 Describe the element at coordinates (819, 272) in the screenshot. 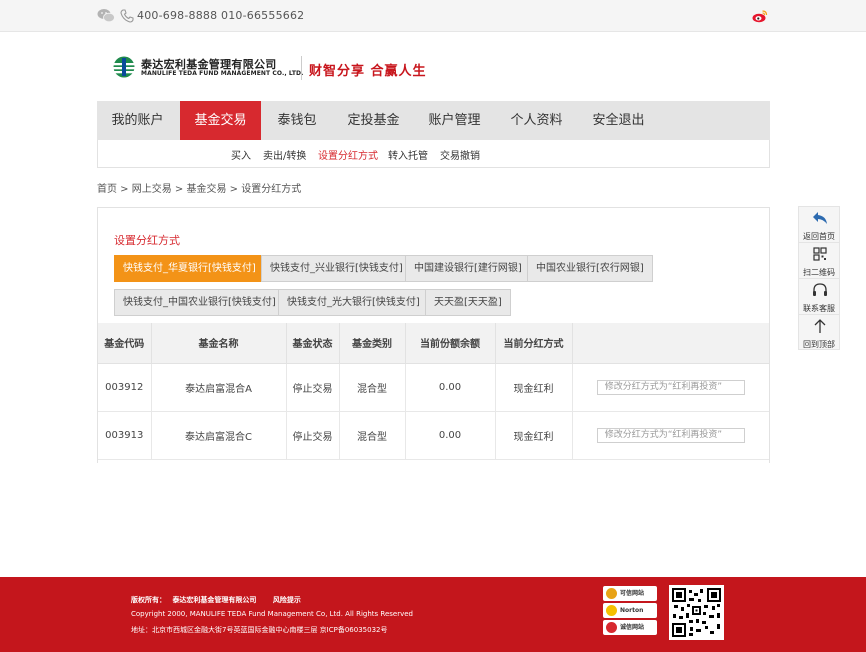

I see `side-label: 扫二维码` at that location.